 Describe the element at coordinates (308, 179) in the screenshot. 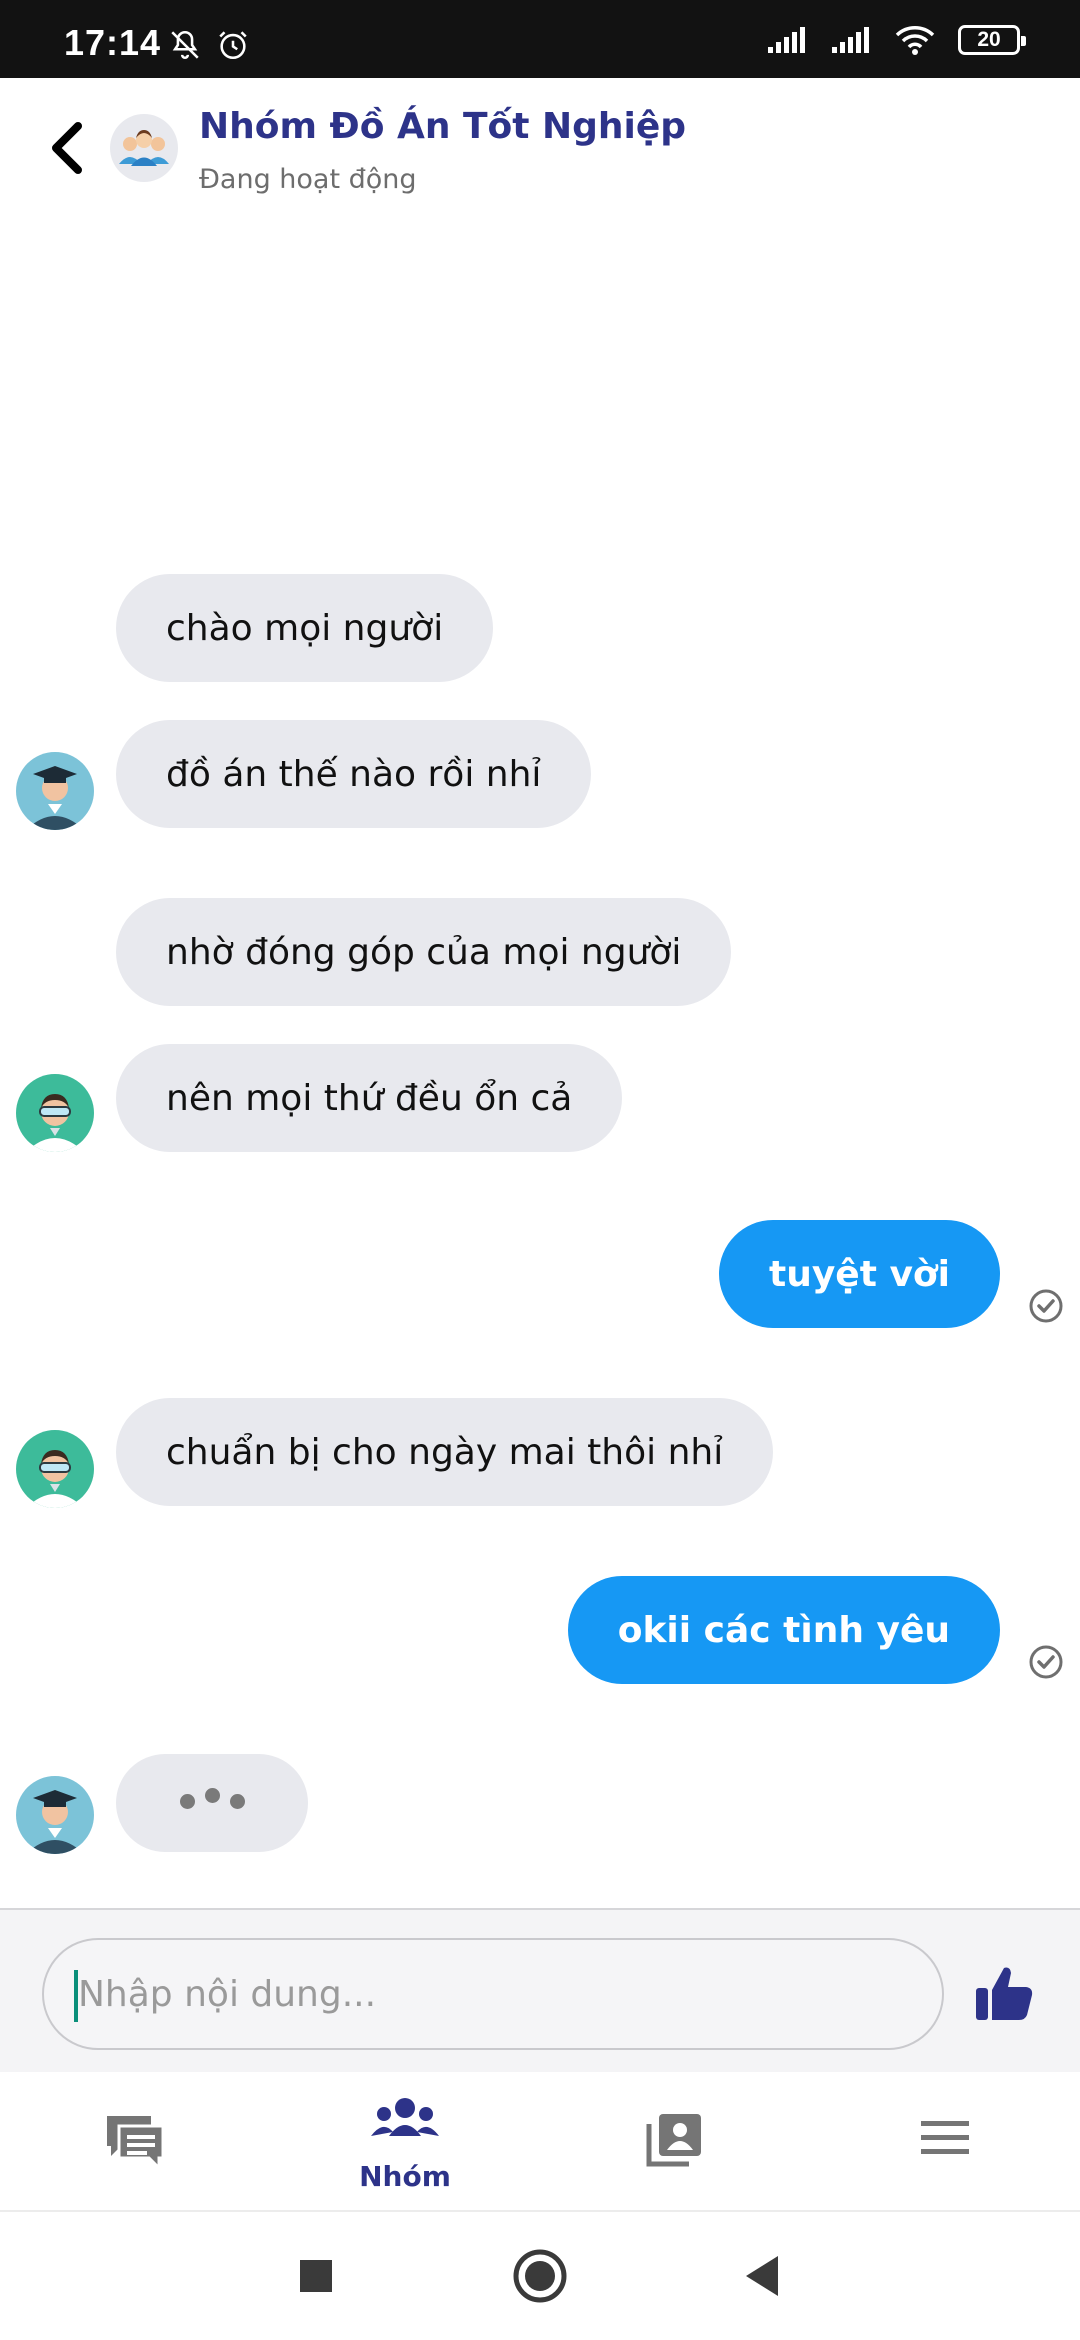

I see `chat-status: Đang hoạt động` at that location.